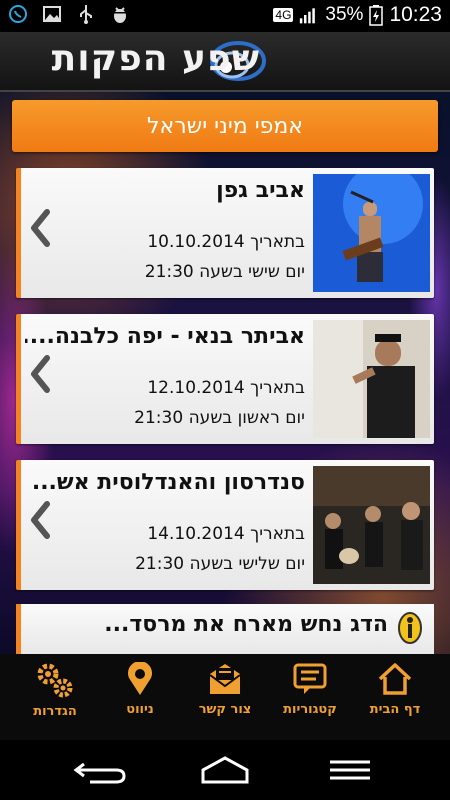  Describe the element at coordinates (310, 678) in the screenshot. I see `list-bubble-icon` at that location.